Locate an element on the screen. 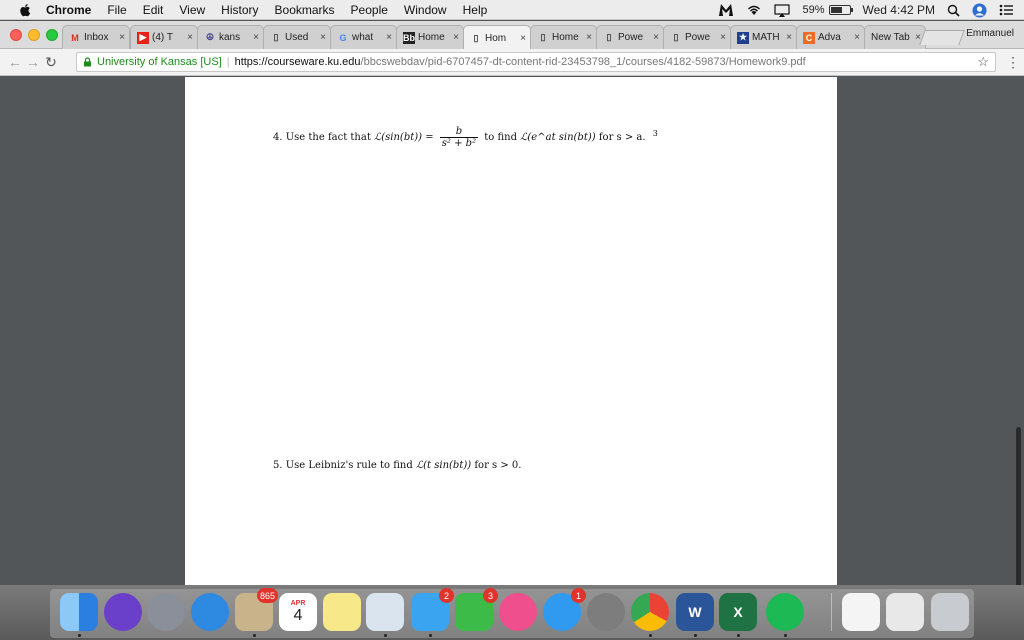  battery-level is located at coordinates (836, 10).